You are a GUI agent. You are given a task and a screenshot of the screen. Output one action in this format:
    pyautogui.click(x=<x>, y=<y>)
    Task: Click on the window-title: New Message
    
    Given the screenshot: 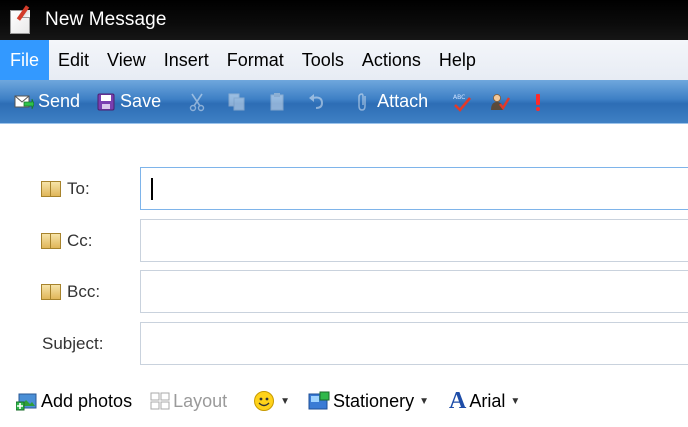 What is the action you would take?
    pyautogui.click(x=106, y=19)
    